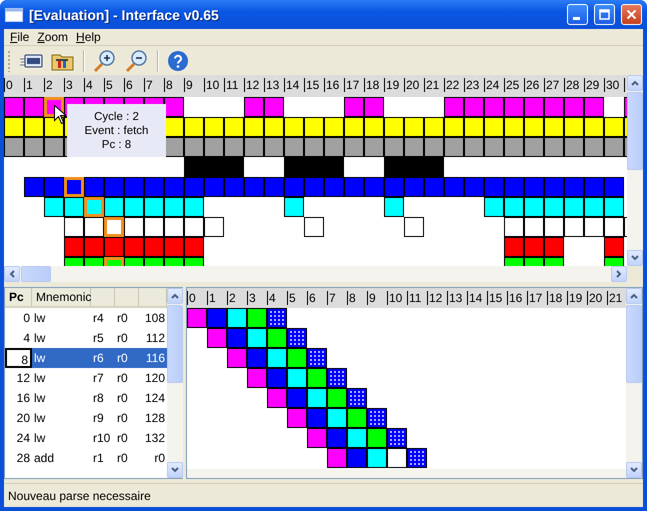 Image resolution: width=647 pixels, height=511 pixels. What do you see at coordinates (124, 14) in the screenshot?
I see `window-title: [Evaluation] - Interface v0.65` at bounding box center [124, 14].